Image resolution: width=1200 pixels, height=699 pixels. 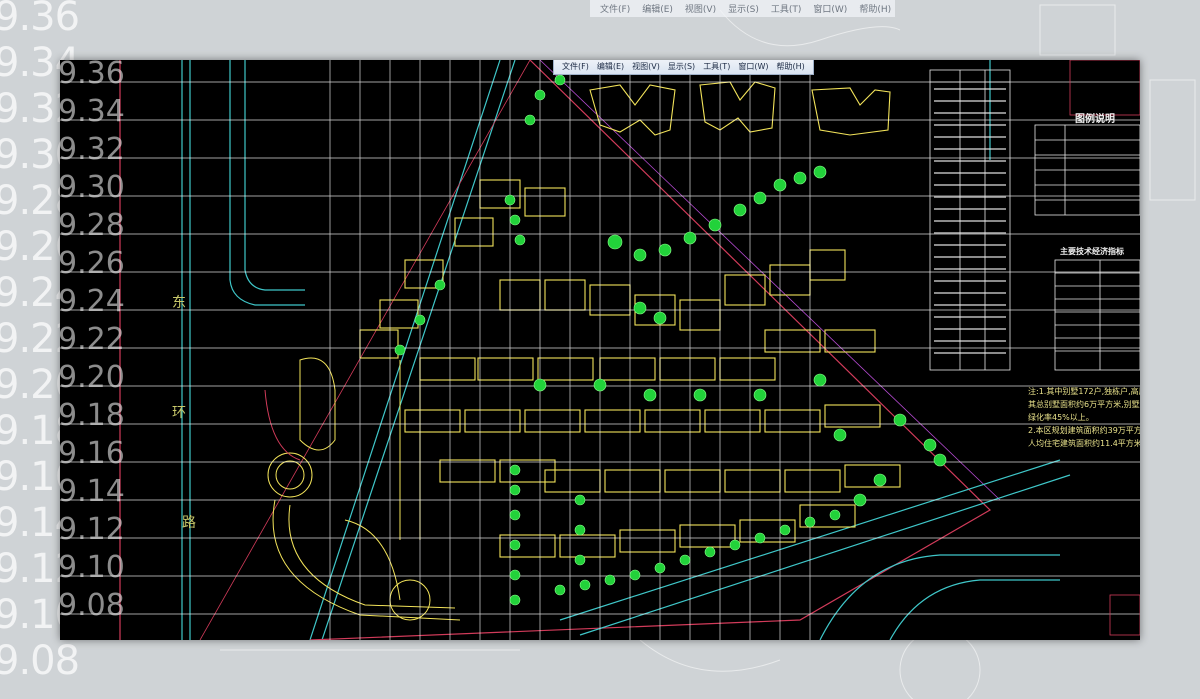 I want to click on note-line: 人均住宅建筑面积约11.4平方米。, so click(x=1084, y=443).